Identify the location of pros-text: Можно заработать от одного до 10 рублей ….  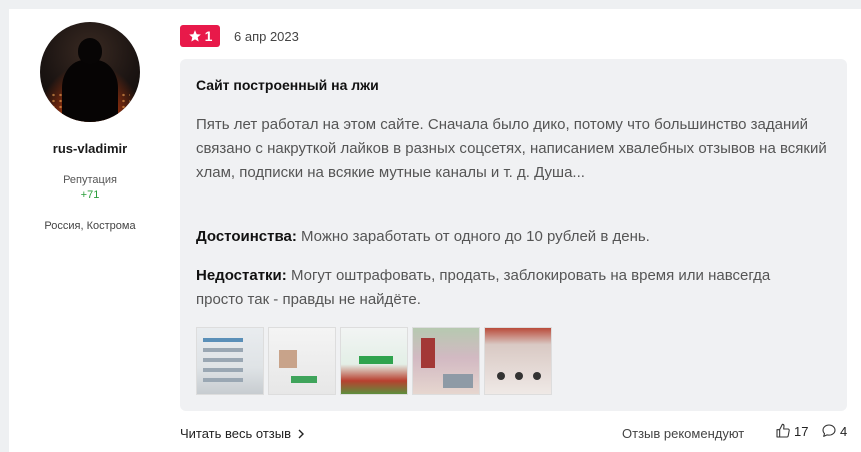
(475, 236).